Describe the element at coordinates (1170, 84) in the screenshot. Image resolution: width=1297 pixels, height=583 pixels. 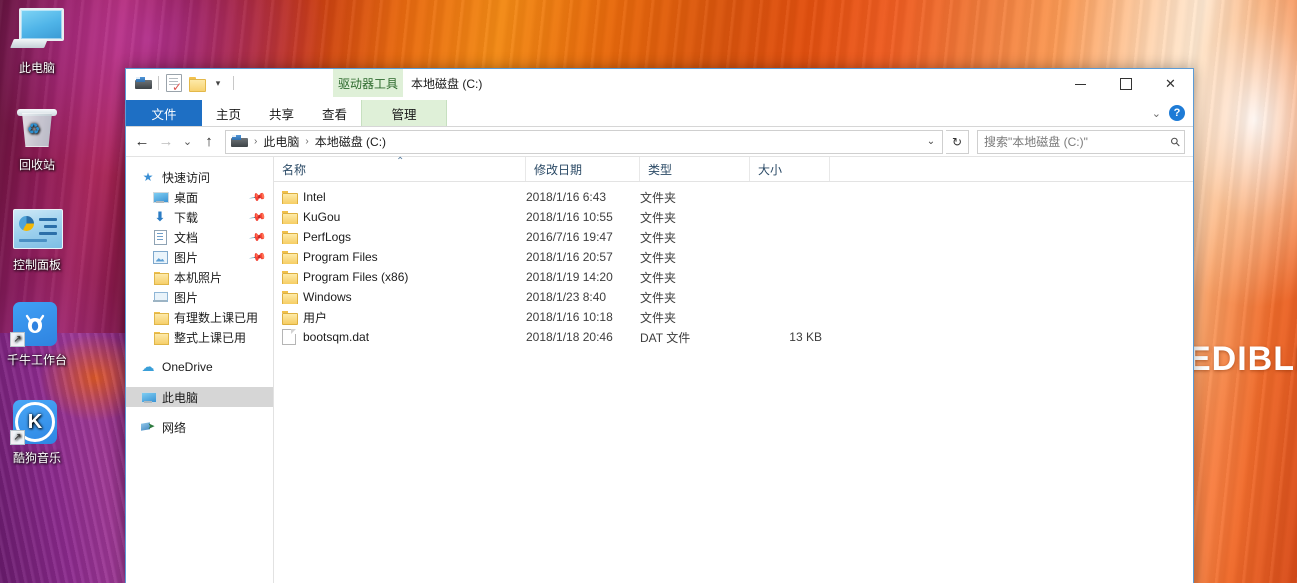
I see `close-button: ✕` at that location.